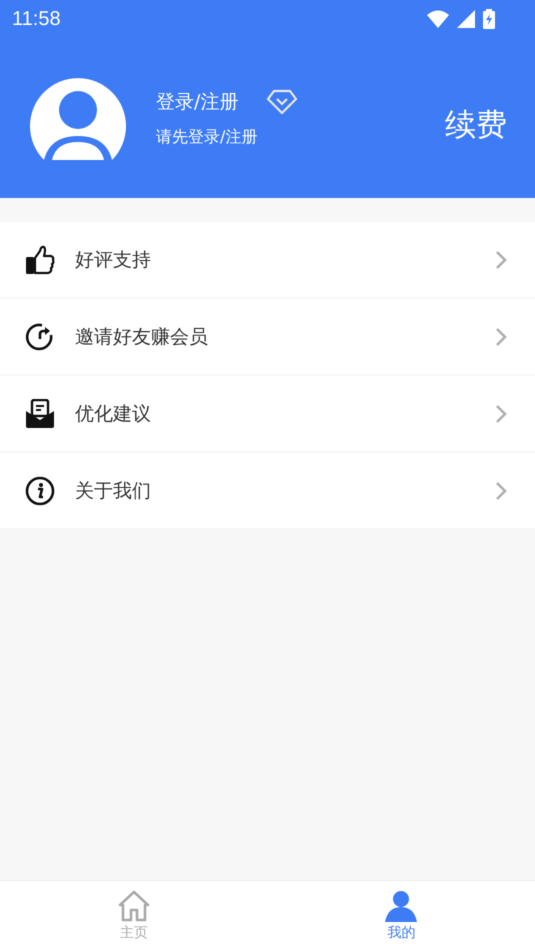 Image resolution: width=535 pixels, height=951 pixels. Describe the element at coordinates (267, 413) in the screenshot. I see `menu-item: 优化建议` at that location.